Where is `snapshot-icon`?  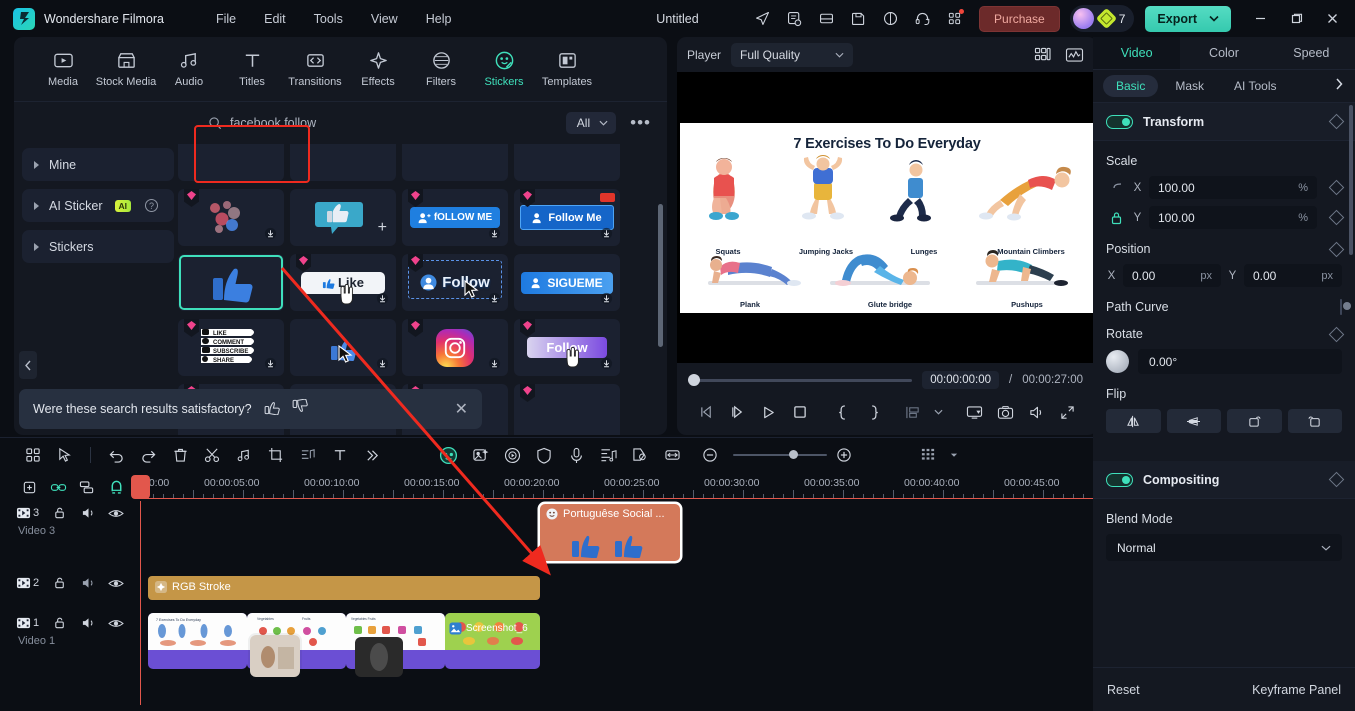
snapshot-icon is located at coordinates (1005, 412).